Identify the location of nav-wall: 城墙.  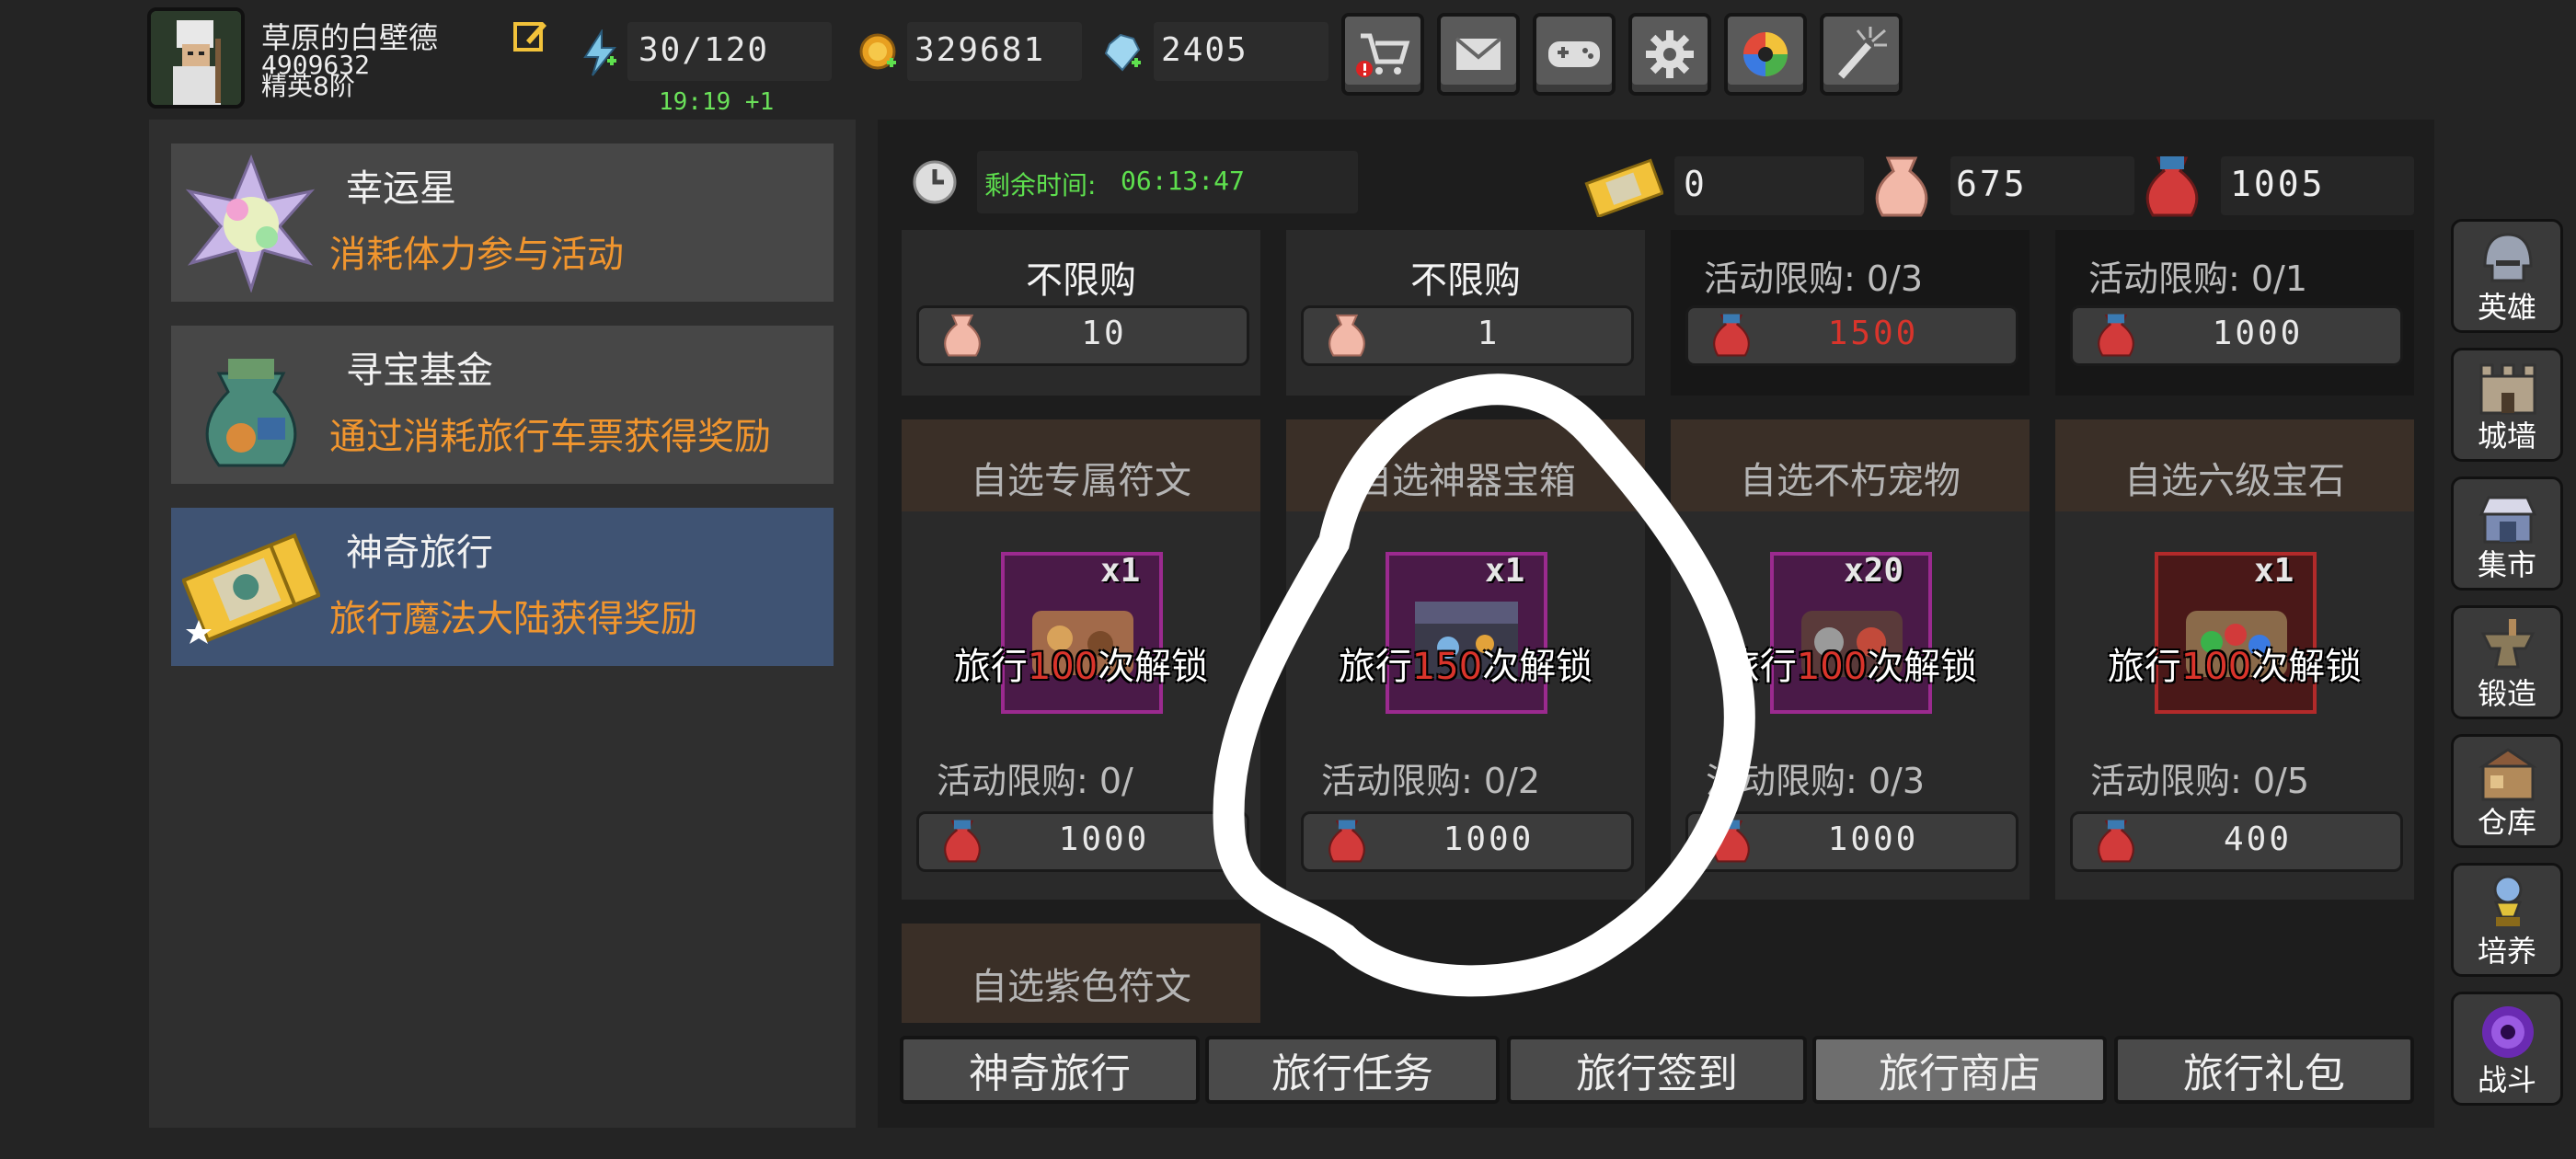
(2507, 405).